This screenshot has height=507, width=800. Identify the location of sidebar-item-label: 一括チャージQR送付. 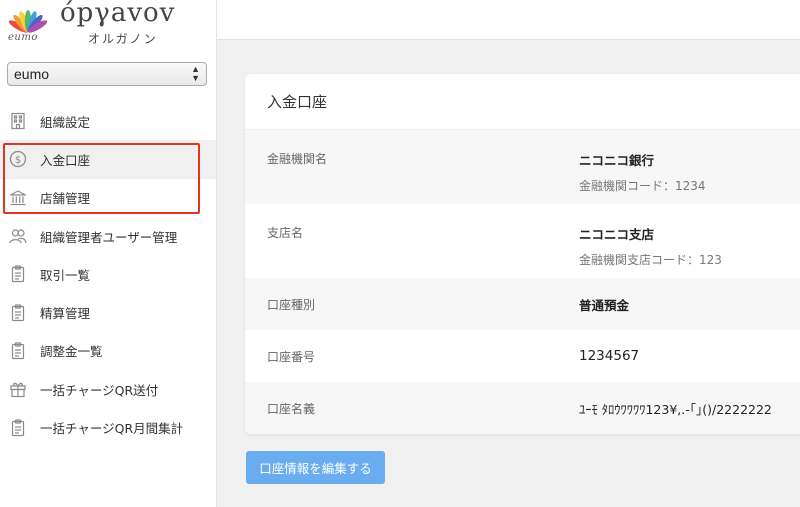
(99, 390).